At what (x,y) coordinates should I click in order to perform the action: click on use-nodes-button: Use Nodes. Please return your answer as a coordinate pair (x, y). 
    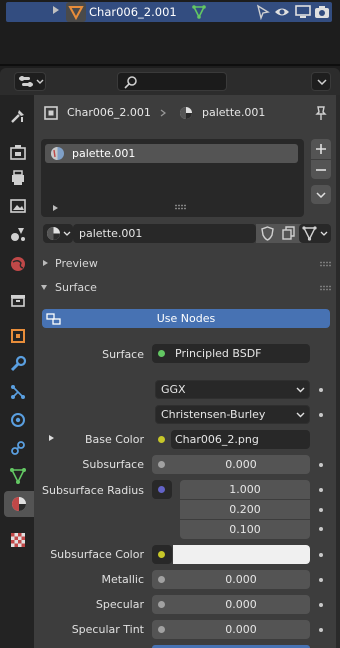
    Looking at the image, I should click on (186, 318).